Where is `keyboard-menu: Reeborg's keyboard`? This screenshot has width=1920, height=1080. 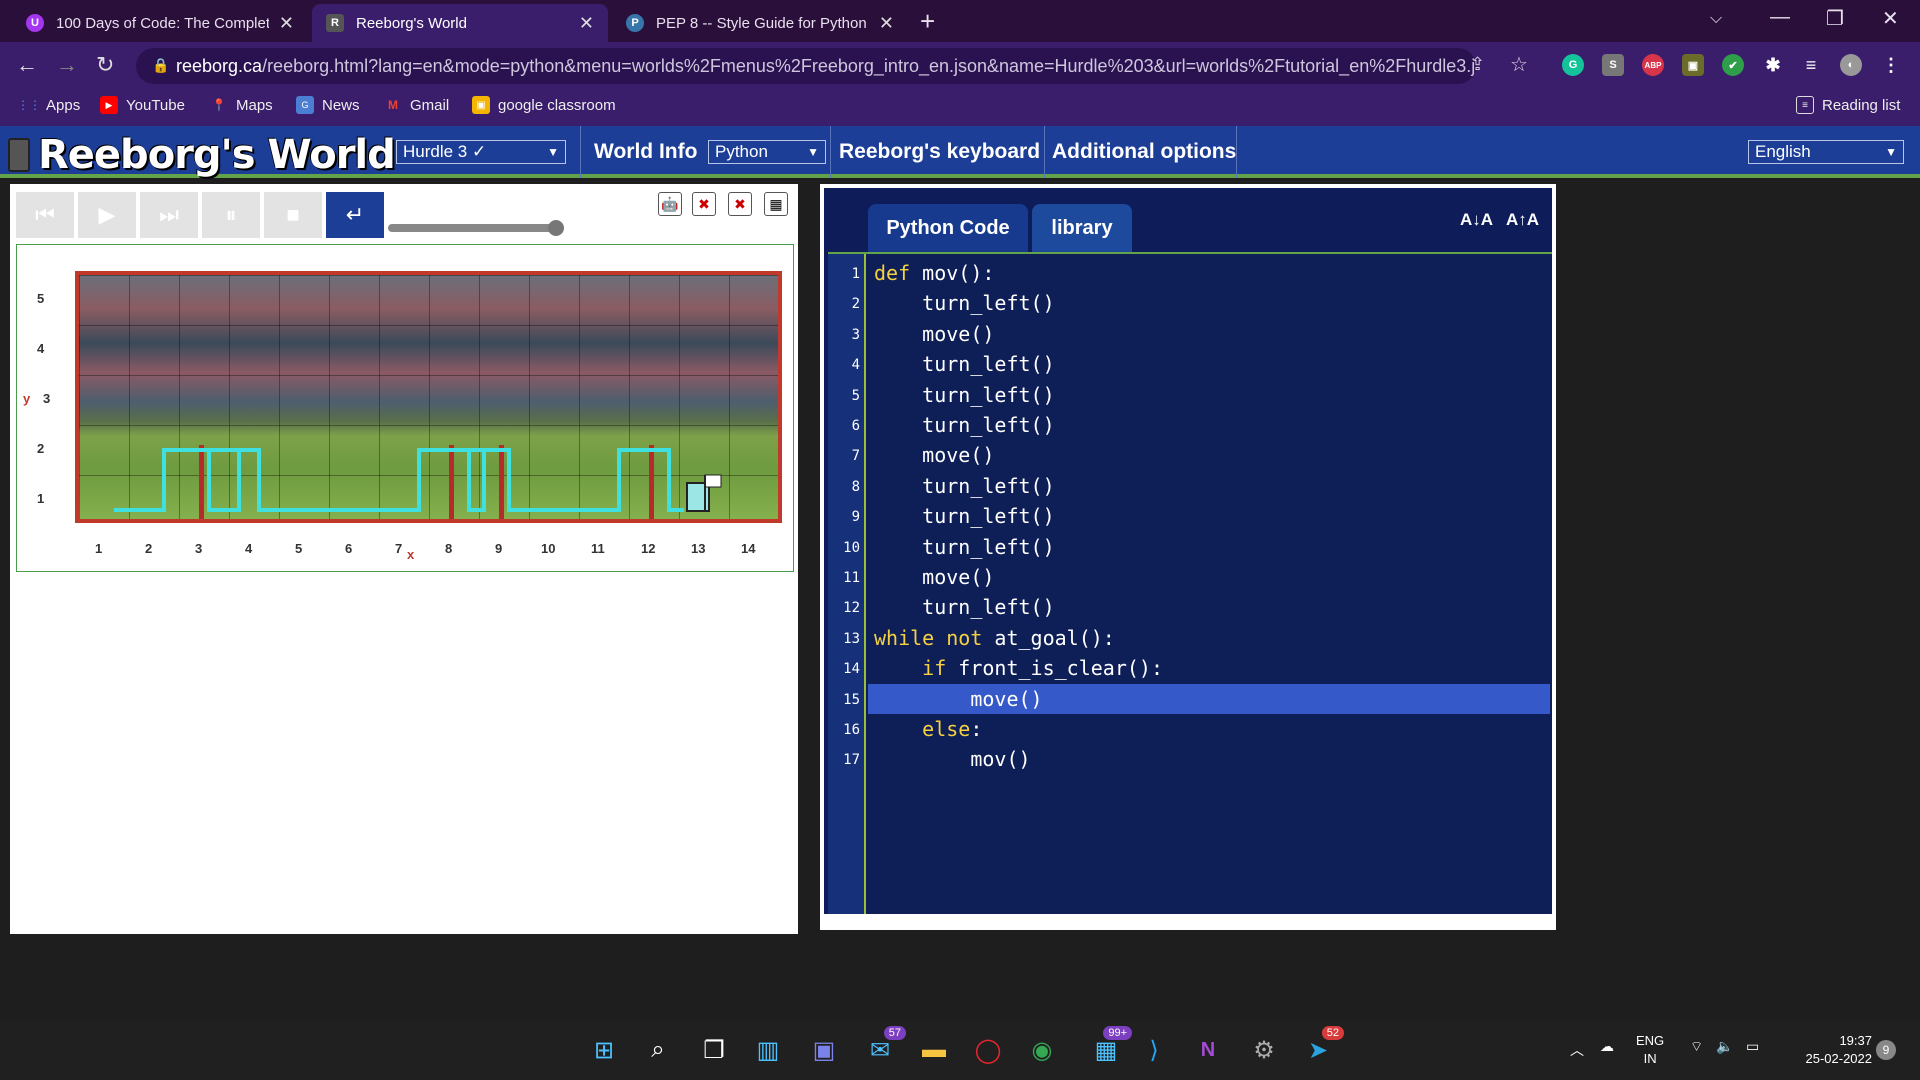
keyboard-menu: Reeborg's keyboard is located at coordinates (939, 152).